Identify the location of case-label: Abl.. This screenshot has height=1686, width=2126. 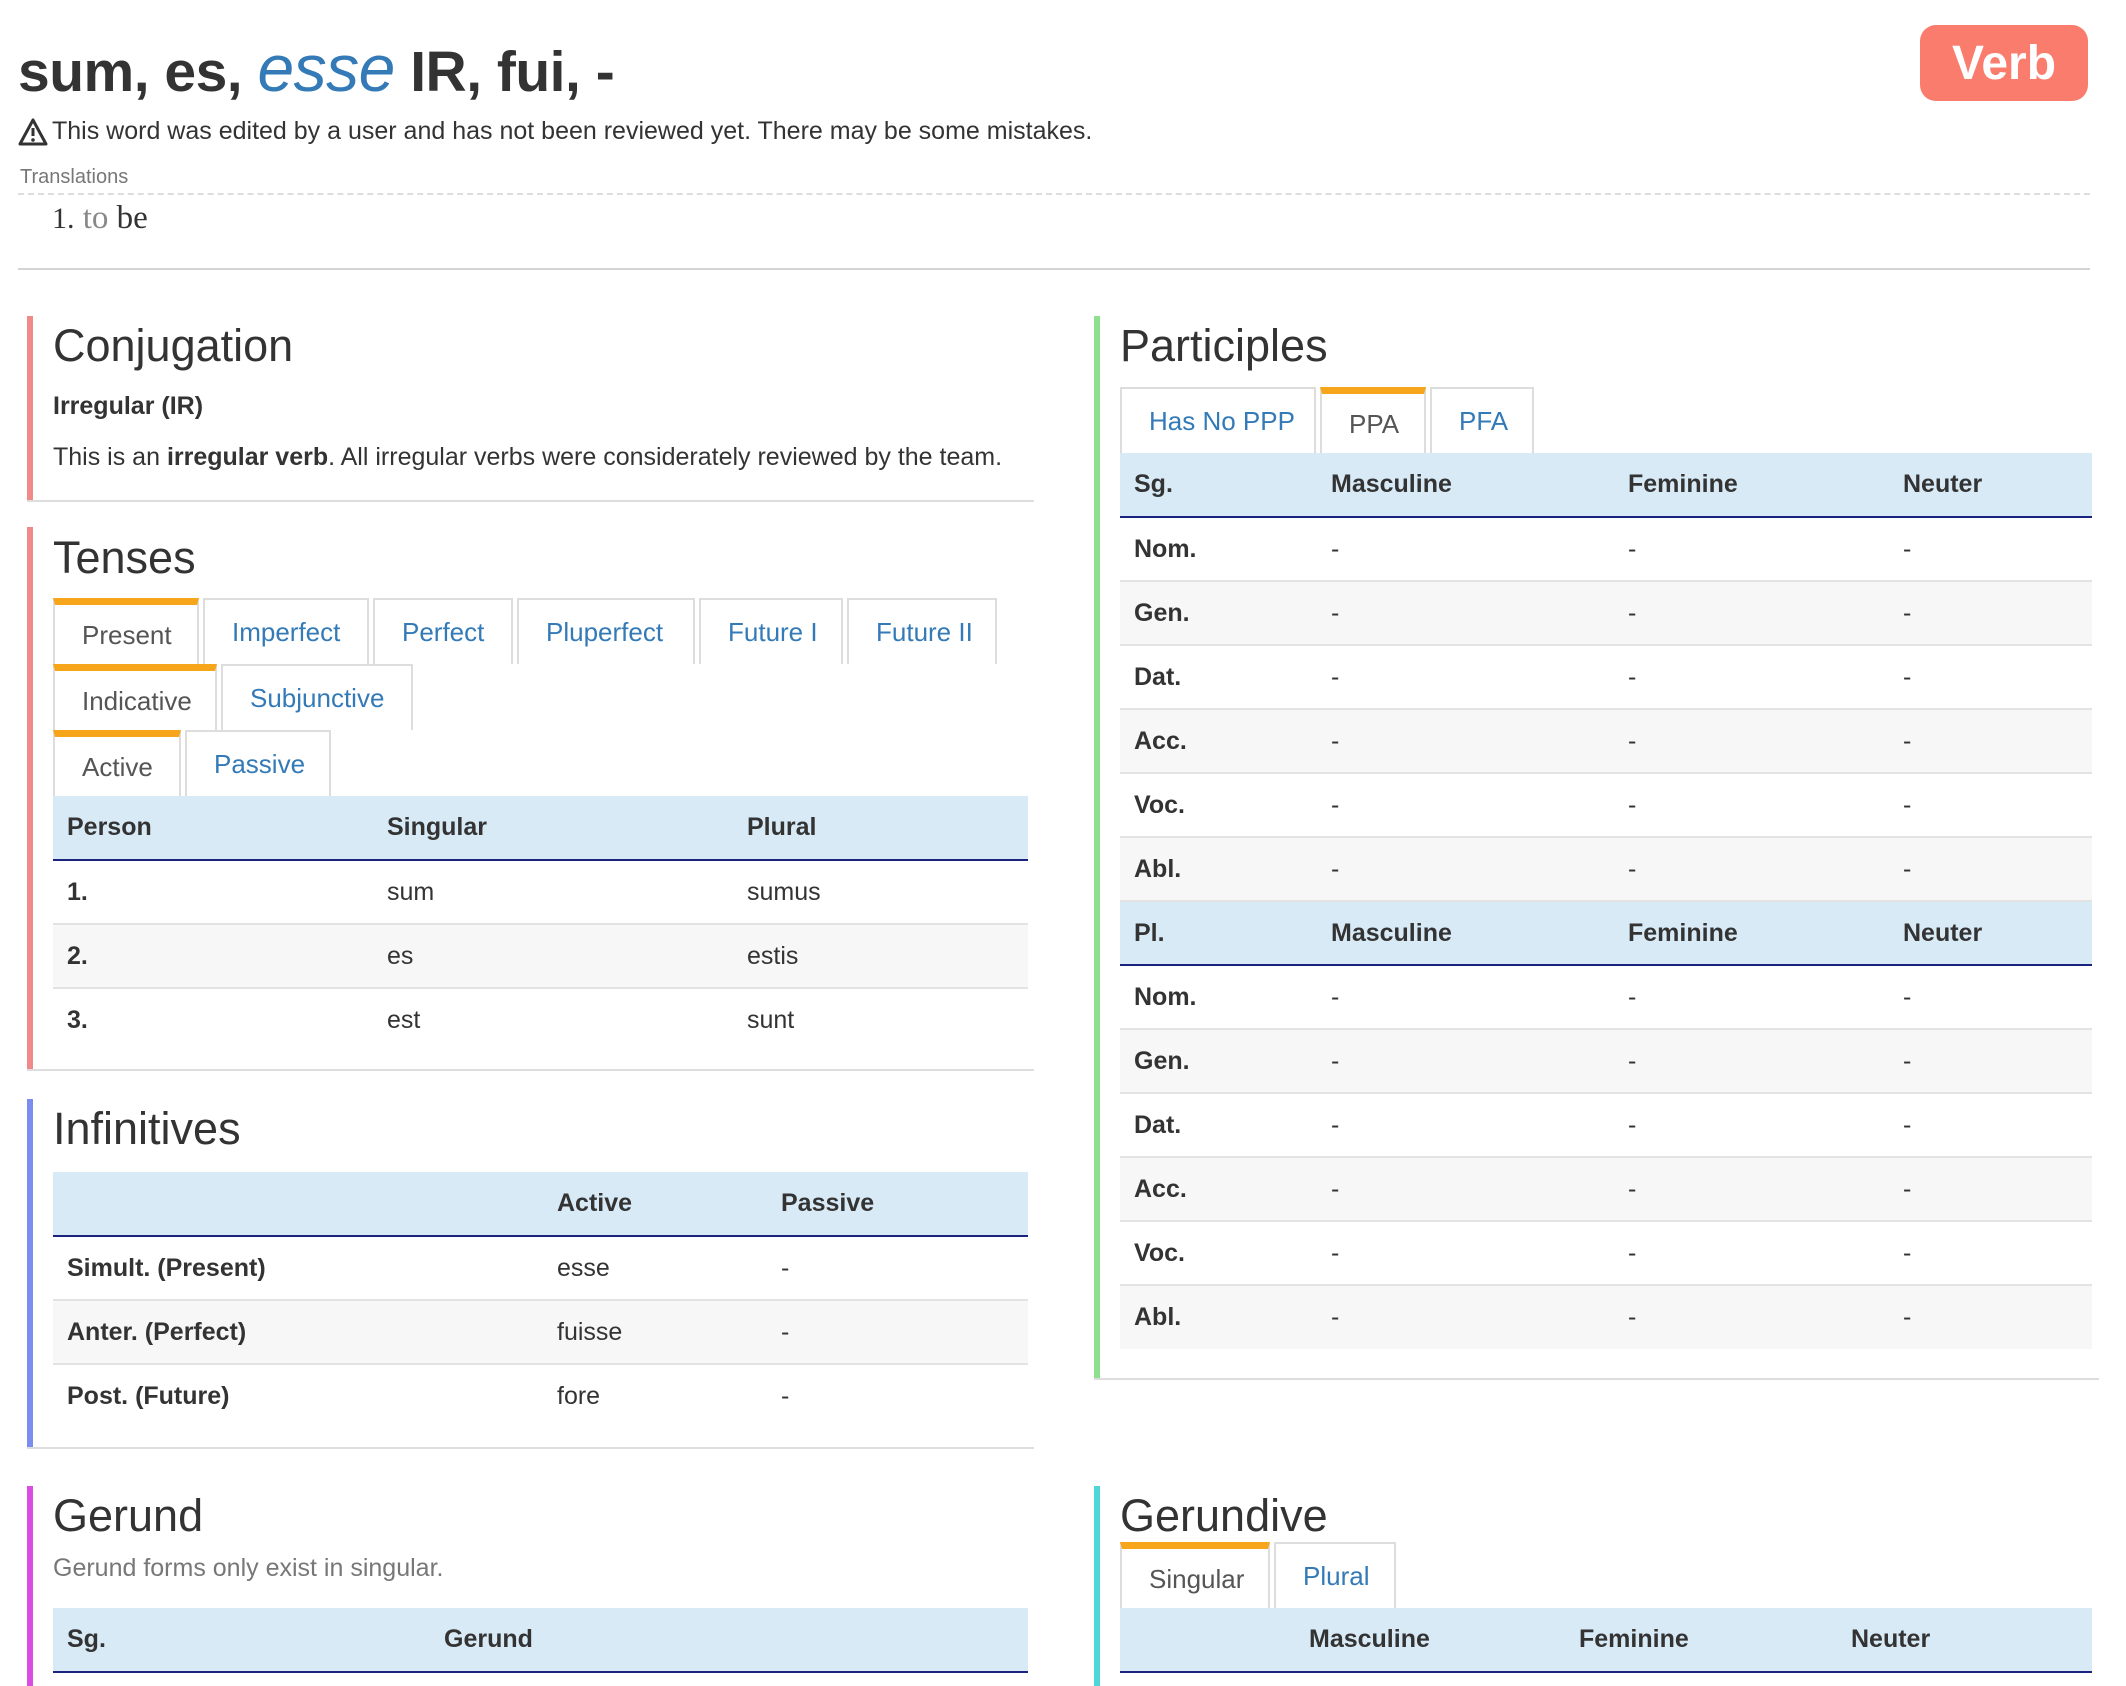
(1218, 869).